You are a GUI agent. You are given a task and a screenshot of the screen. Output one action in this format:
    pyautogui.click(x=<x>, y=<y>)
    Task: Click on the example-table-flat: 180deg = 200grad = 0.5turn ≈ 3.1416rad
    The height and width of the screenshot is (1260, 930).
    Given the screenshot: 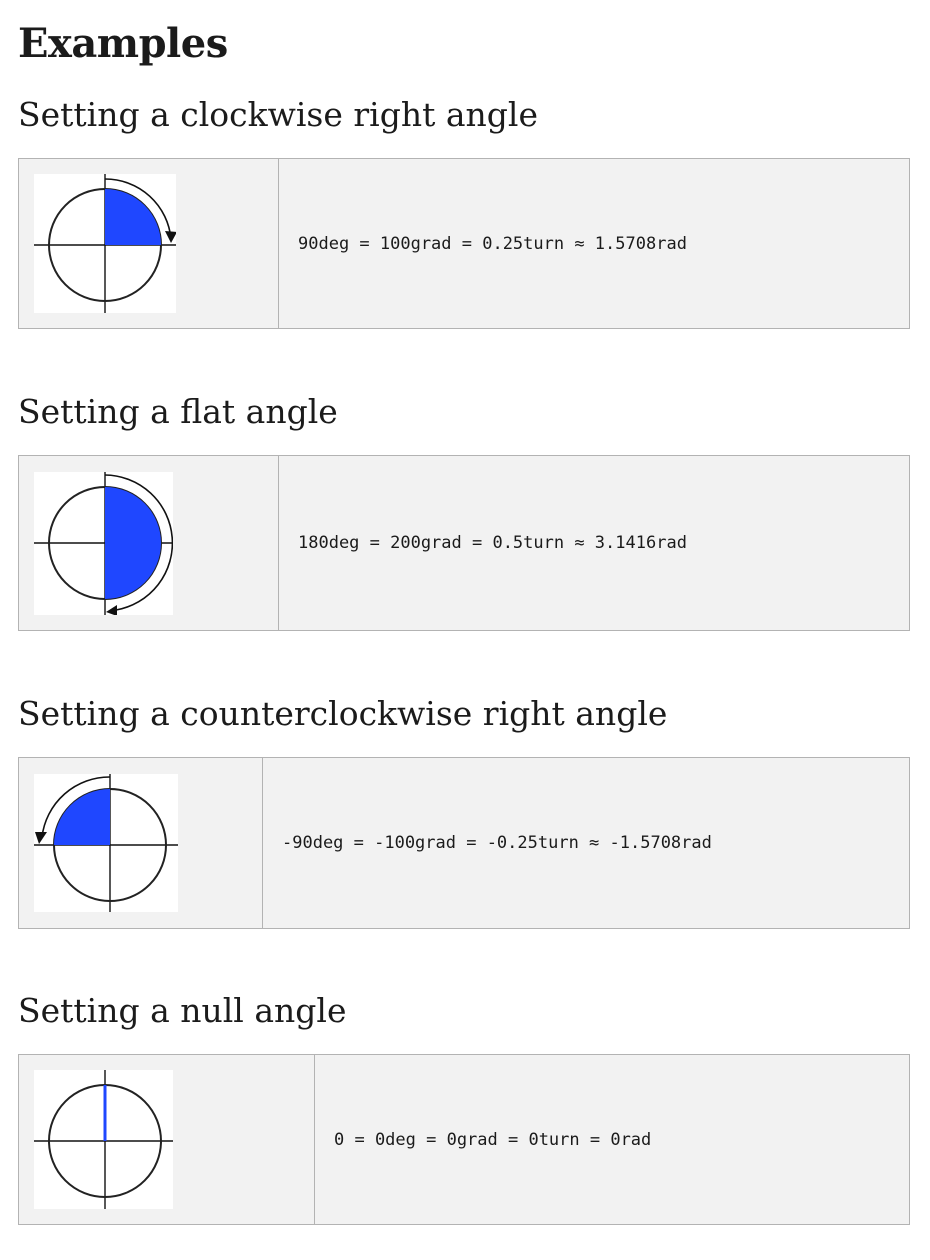 What is the action you would take?
    pyautogui.click(x=464, y=543)
    